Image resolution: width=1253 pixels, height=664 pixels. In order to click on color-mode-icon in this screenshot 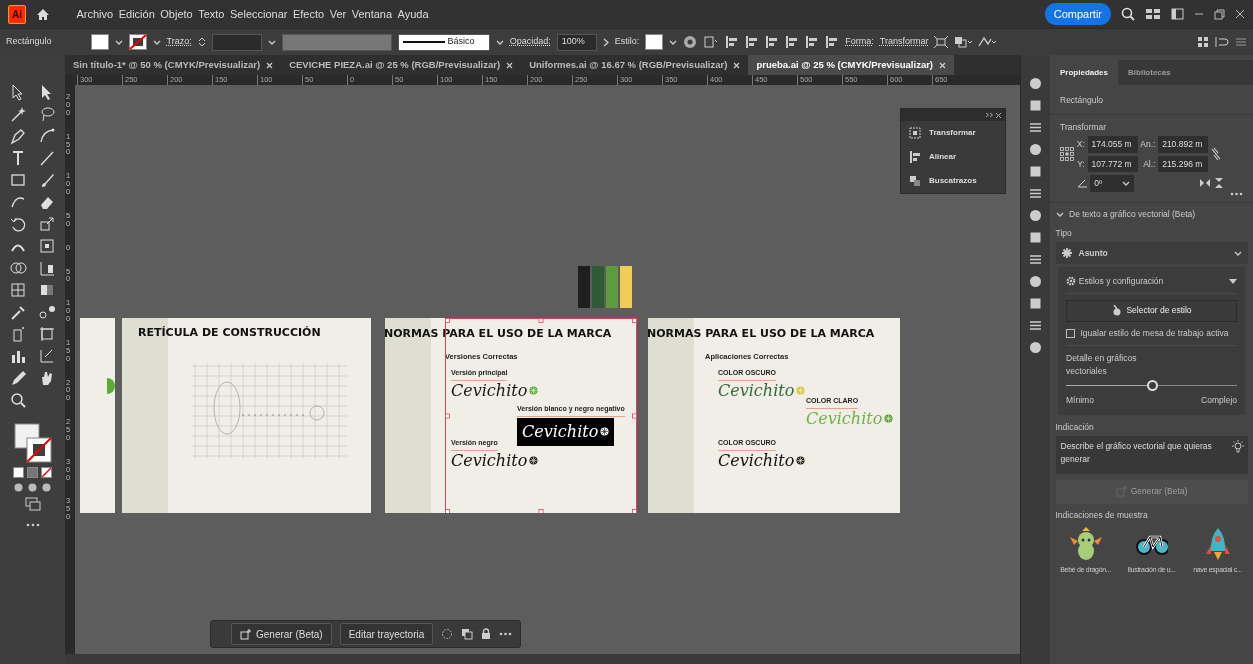, I will do `click(19, 472)`.